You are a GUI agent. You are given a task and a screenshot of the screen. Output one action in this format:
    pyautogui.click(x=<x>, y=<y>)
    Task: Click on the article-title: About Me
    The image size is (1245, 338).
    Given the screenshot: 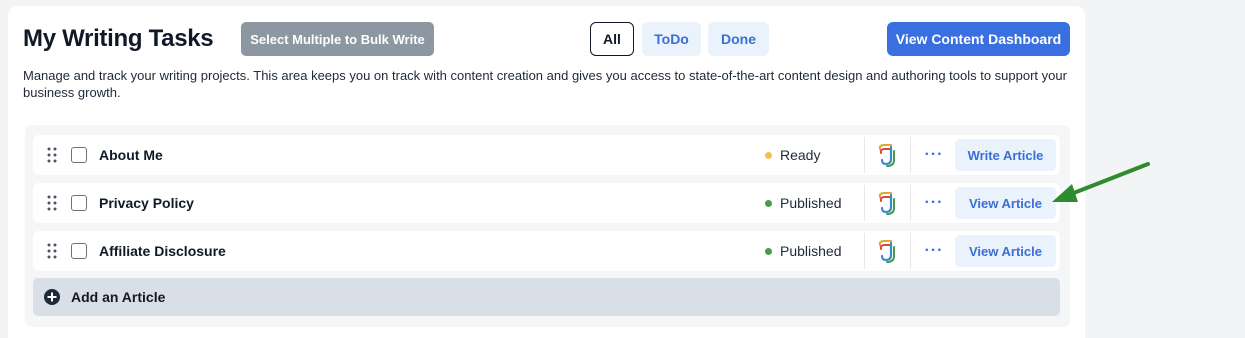 What is the action you would take?
    pyautogui.click(x=131, y=155)
    